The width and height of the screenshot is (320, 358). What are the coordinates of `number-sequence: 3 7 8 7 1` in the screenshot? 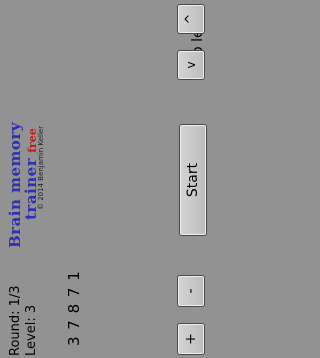 It's located at (74, 308).